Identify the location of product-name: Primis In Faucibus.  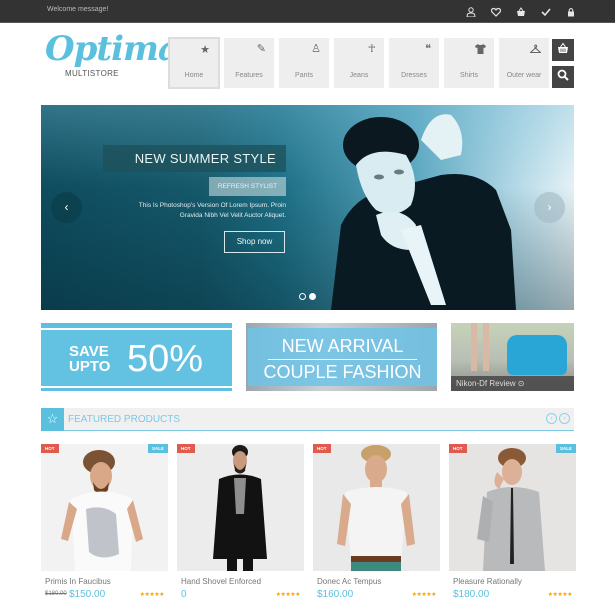
(78, 581).